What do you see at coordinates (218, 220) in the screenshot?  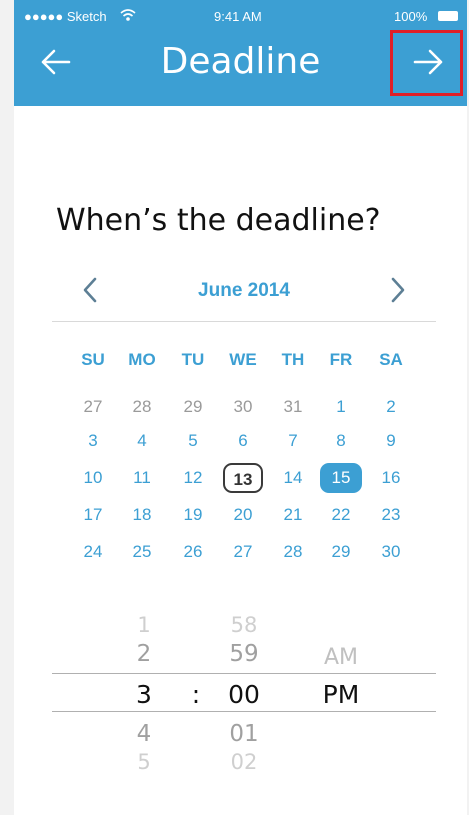 I see `deadline-question: When’s the deadline?` at bounding box center [218, 220].